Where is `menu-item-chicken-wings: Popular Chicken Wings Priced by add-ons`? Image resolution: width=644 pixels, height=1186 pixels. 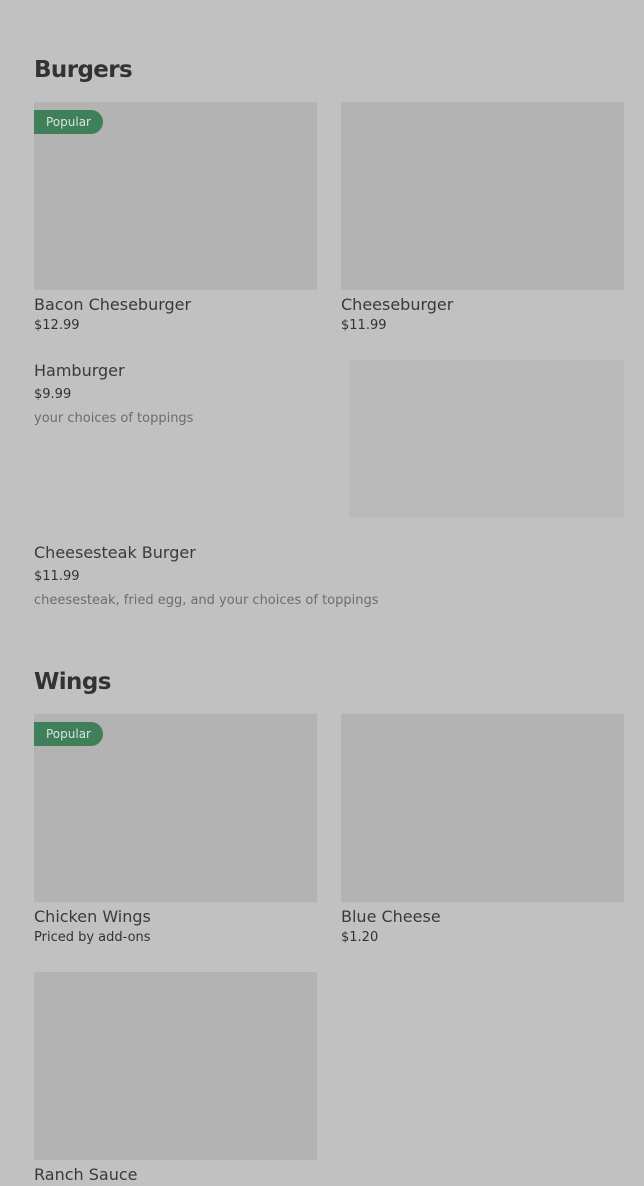 menu-item-chicken-wings: Popular Chicken Wings Priced by add-ons is located at coordinates (175, 830).